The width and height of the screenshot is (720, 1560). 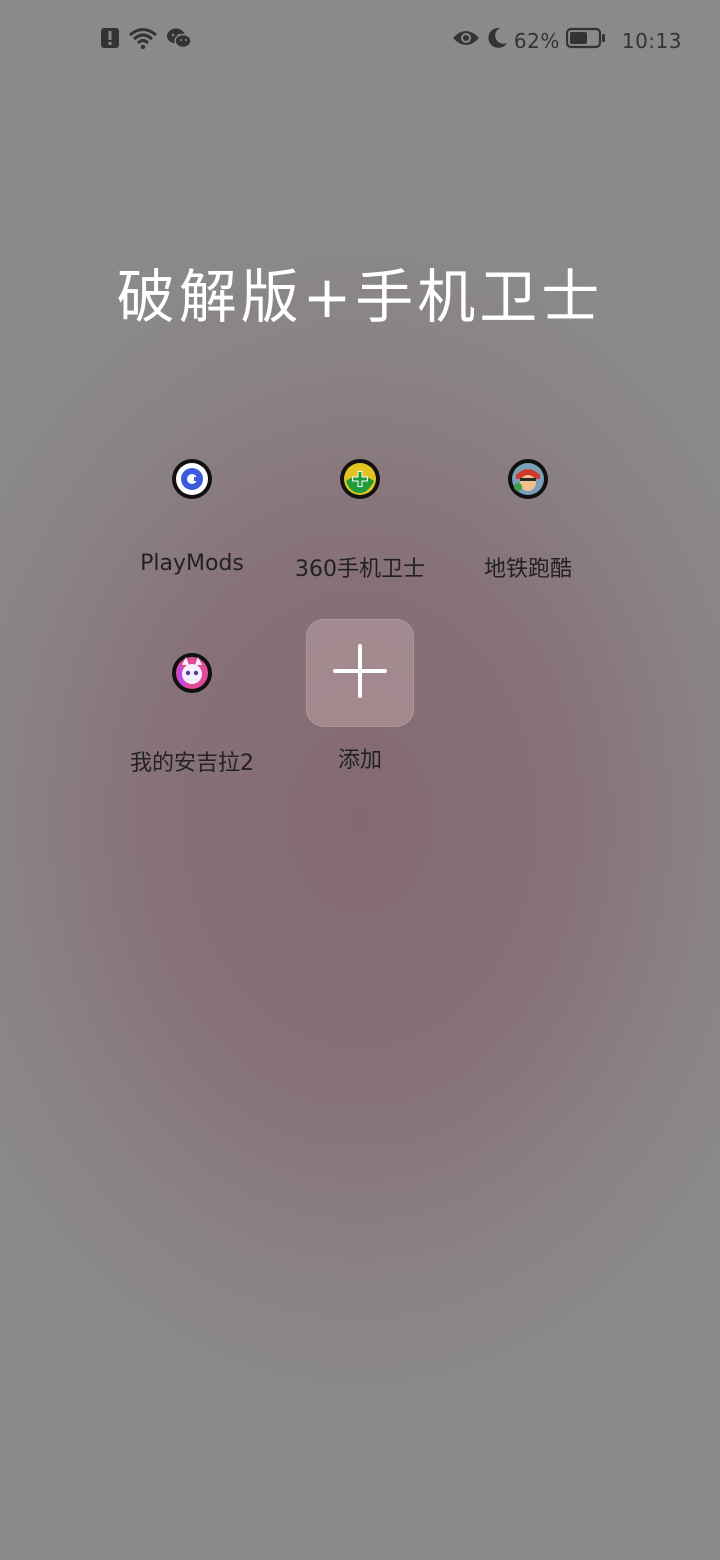 I want to click on folder-title: 破解版+手机卫士, so click(x=360, y=292).